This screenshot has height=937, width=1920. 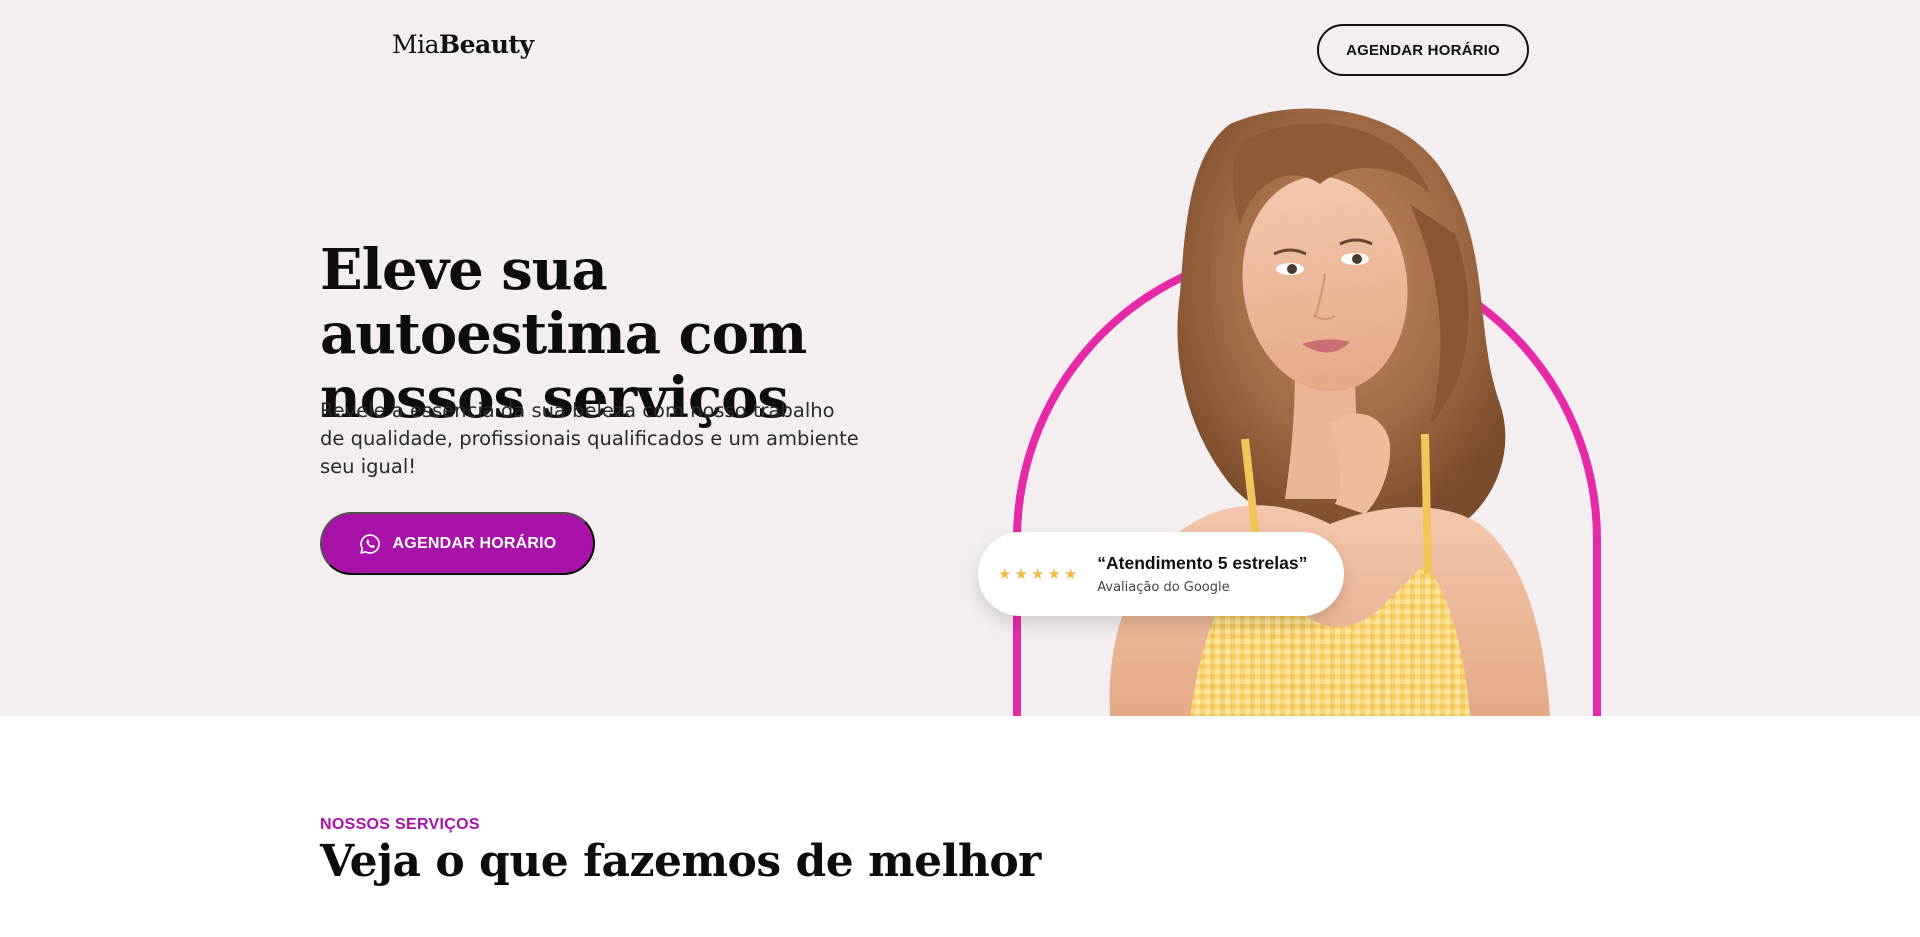 What do you see at coordinates (1423, 50) in the screenshot?
I see `header-schedule-button: AGENDAR HORÁRIO` at bounding box center [1423, 50].